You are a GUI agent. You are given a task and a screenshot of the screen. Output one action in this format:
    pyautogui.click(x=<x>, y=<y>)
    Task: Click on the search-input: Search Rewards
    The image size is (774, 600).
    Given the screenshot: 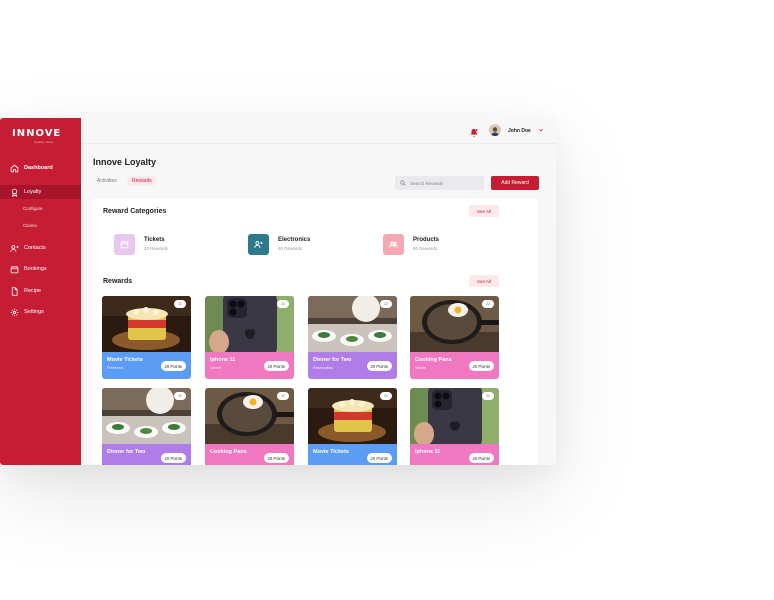 What is the action you would take?
    pyautogui.click(x=439, y=183)
    